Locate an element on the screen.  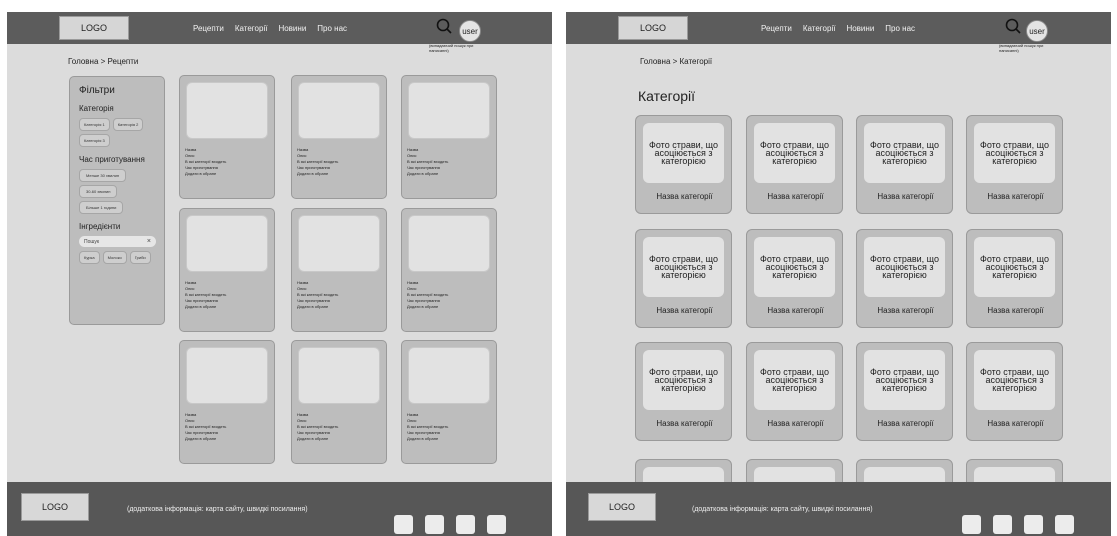
chip-ingredient-mushrooms: Гриби is located at coordinates (140, 257).